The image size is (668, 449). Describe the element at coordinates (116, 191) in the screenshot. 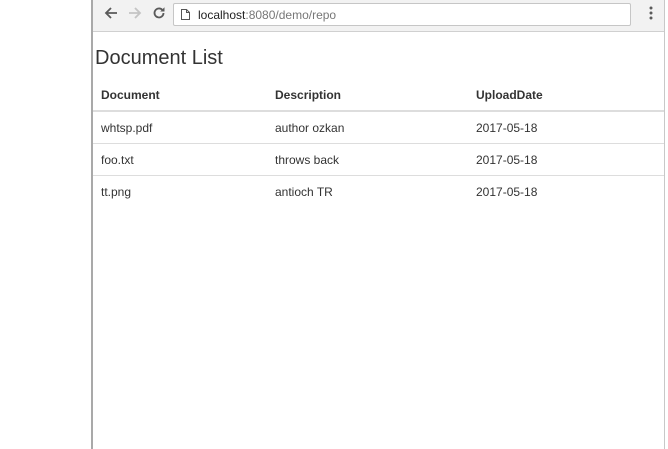

I see `cell-document: tt.png` at that location.